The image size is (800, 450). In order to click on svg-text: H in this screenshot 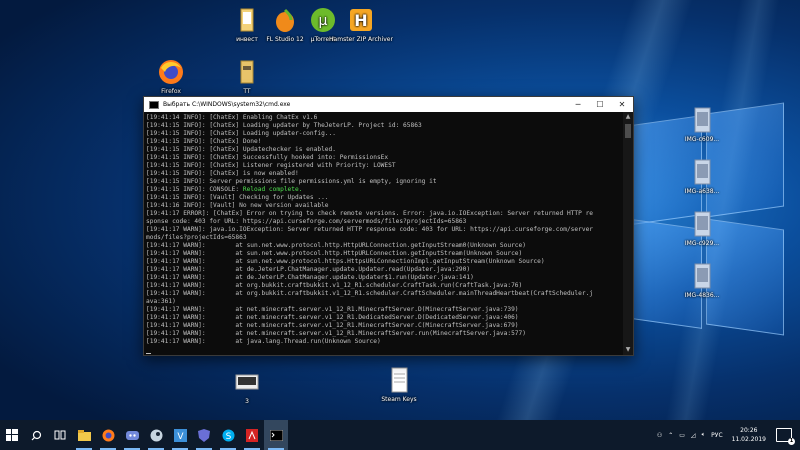, I will do `click(360, 20)`.